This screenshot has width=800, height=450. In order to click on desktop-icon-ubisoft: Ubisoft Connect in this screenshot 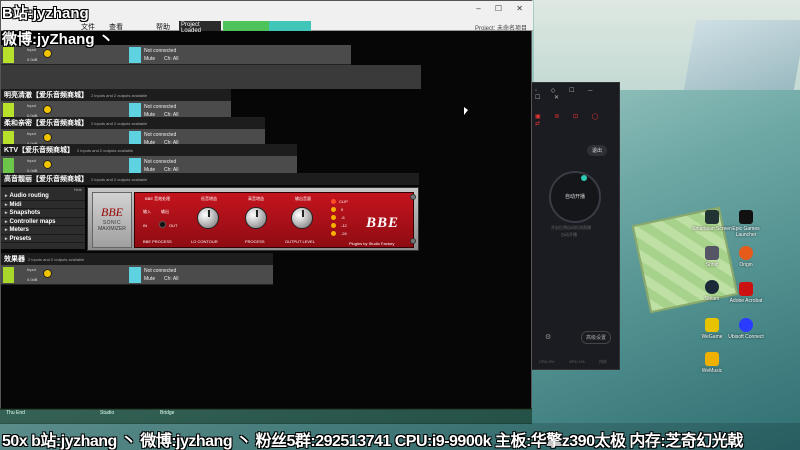, I will do `click(746, 329)`.